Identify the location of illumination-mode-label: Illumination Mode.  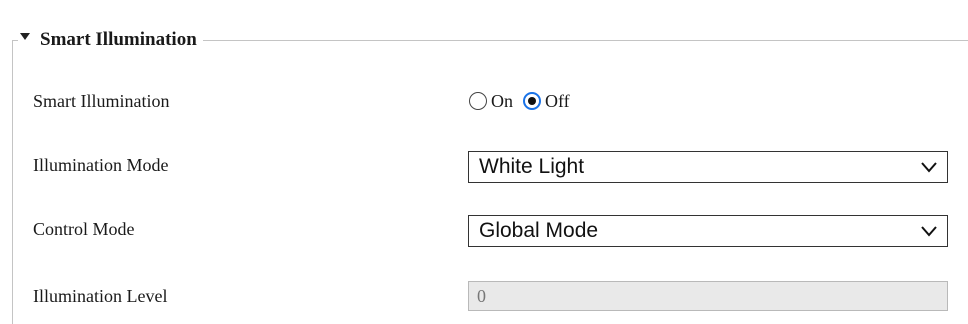
(101, 165).